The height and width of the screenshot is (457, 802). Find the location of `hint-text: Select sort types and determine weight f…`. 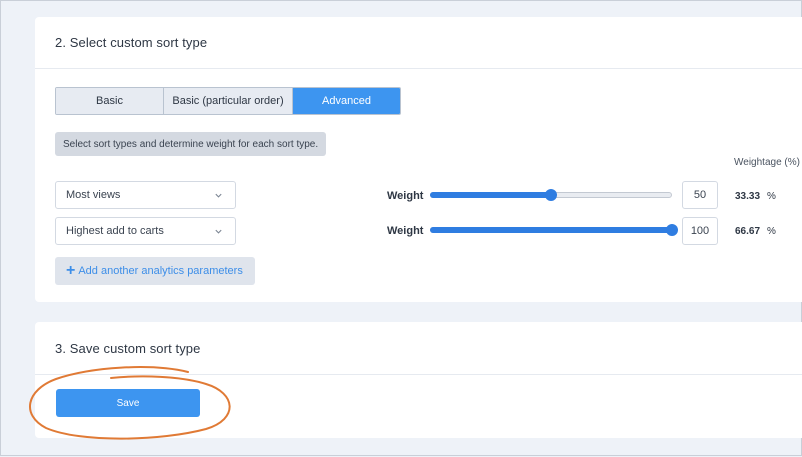

hint-text: Select sort types and determine weight f… is located at coordinates (191, 144).